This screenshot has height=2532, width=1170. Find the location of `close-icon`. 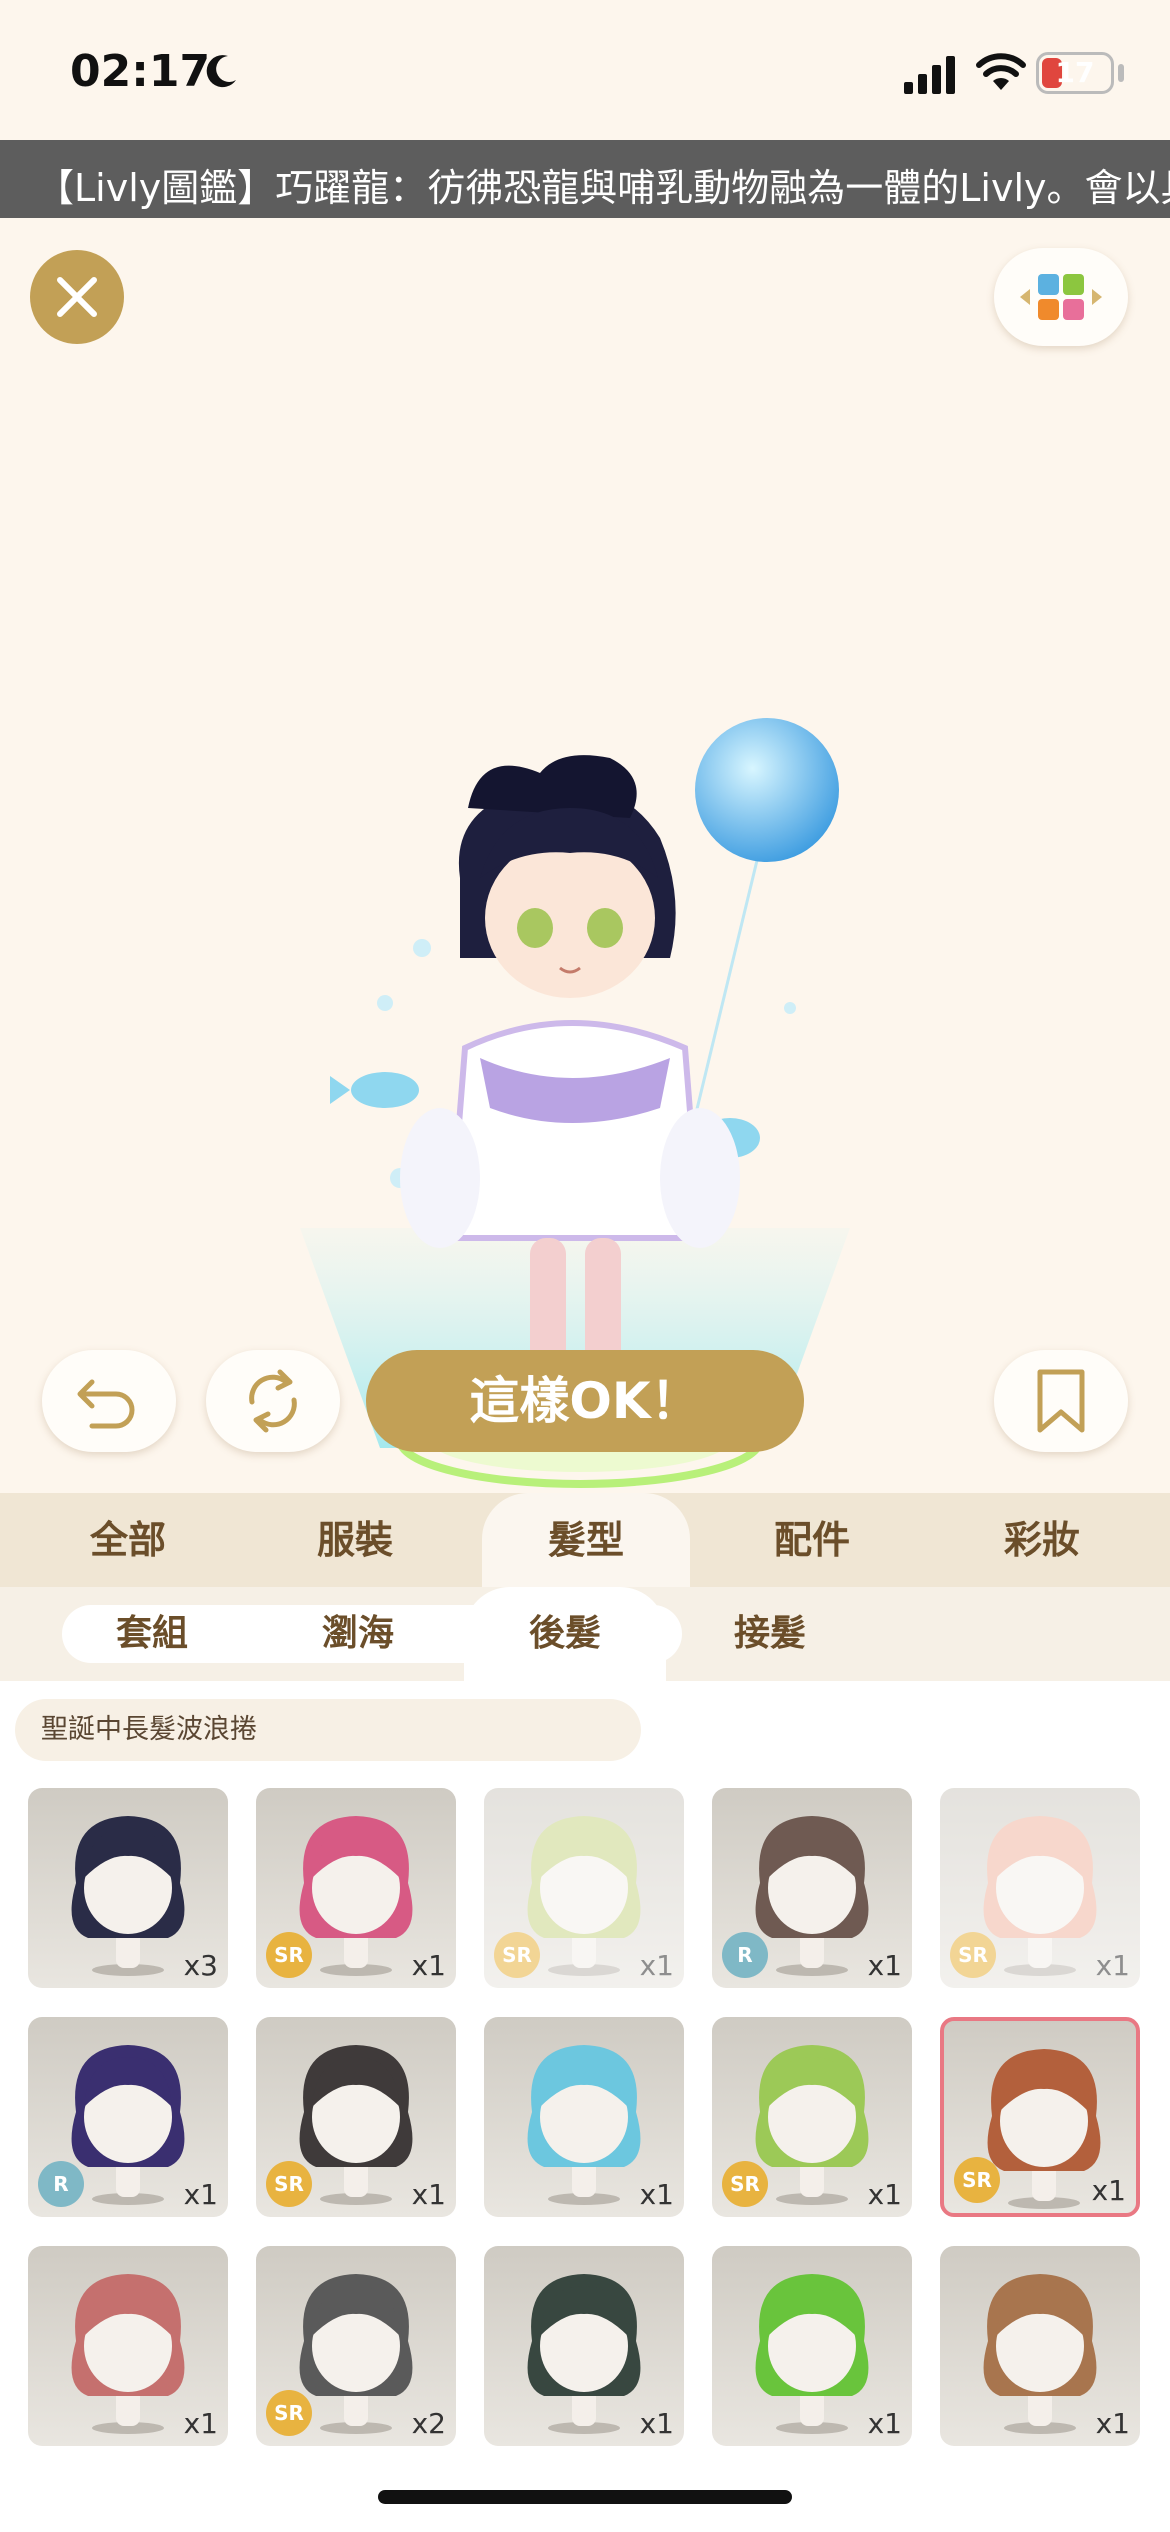

close-icon is located at coordinates (77, 297).